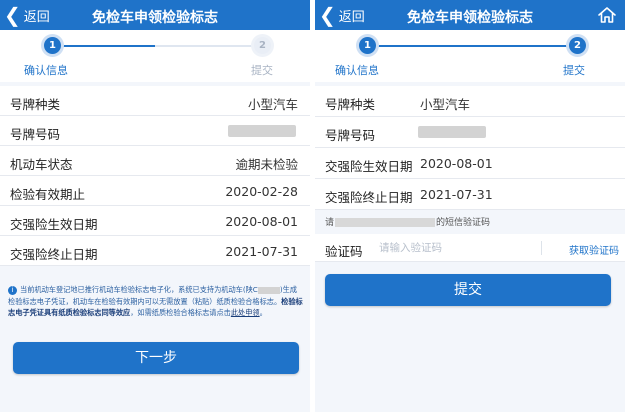 The image size is (625, 412). Describe the element at coordinates (261, 191) in the screenshot. I see `row-value: 2020-02-28` at that location.